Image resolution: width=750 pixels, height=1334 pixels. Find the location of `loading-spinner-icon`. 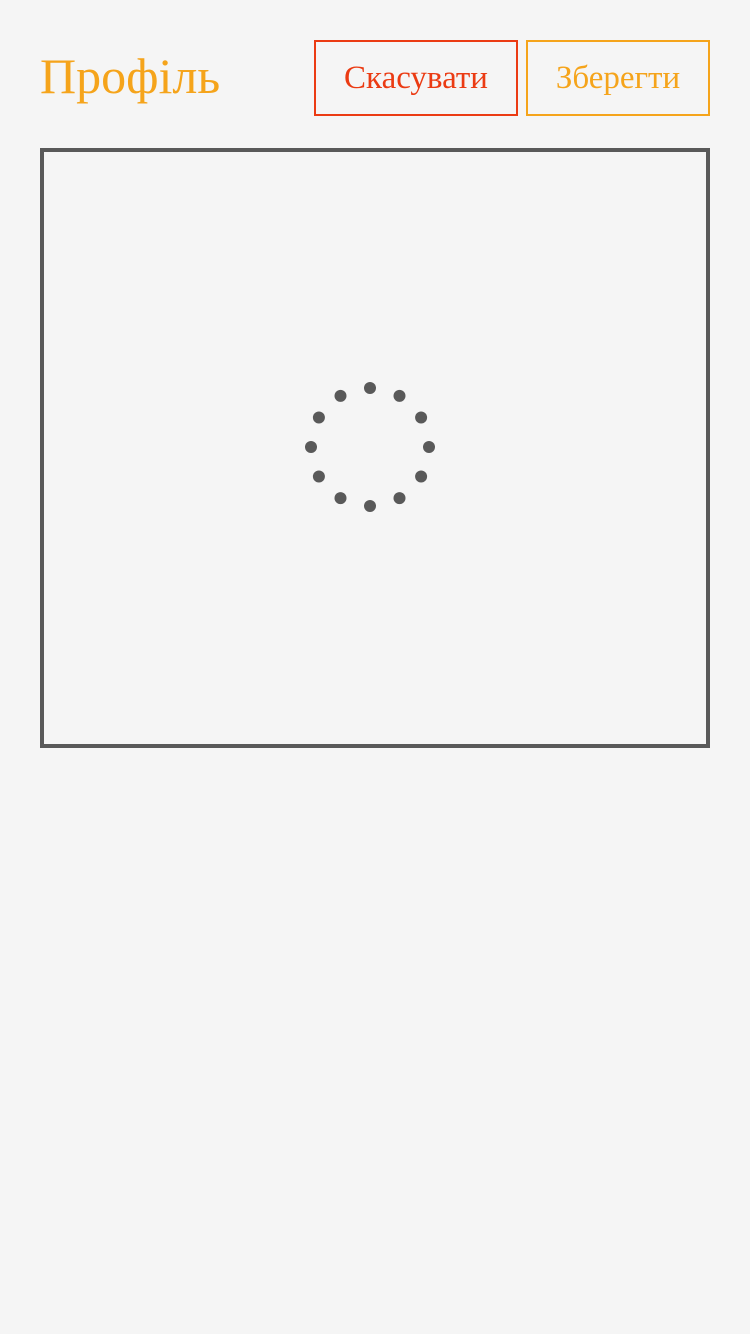

loading-spinner-icon is located at coordinates (370, 447).